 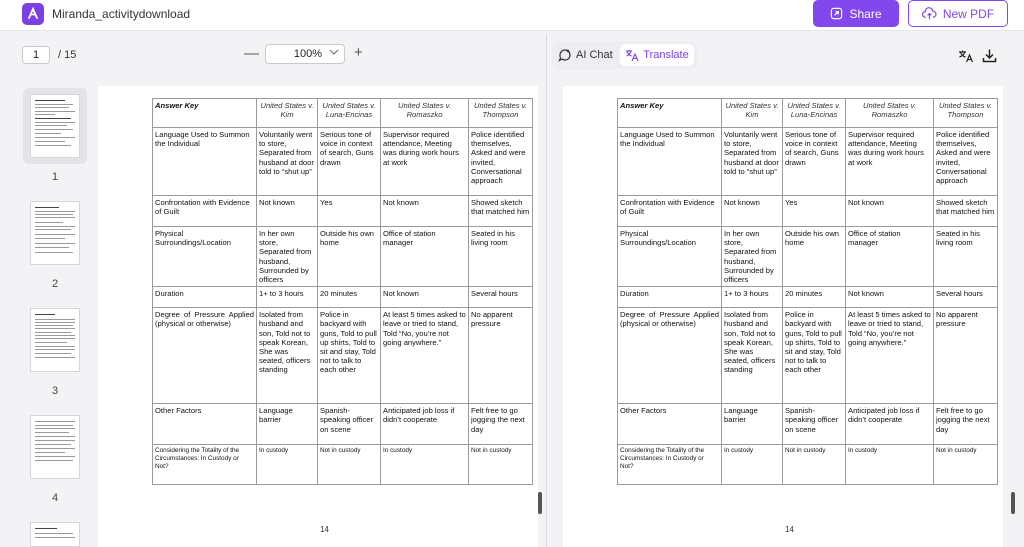 I want to click on table-cell: Several hours, so click(x=965, y=297).